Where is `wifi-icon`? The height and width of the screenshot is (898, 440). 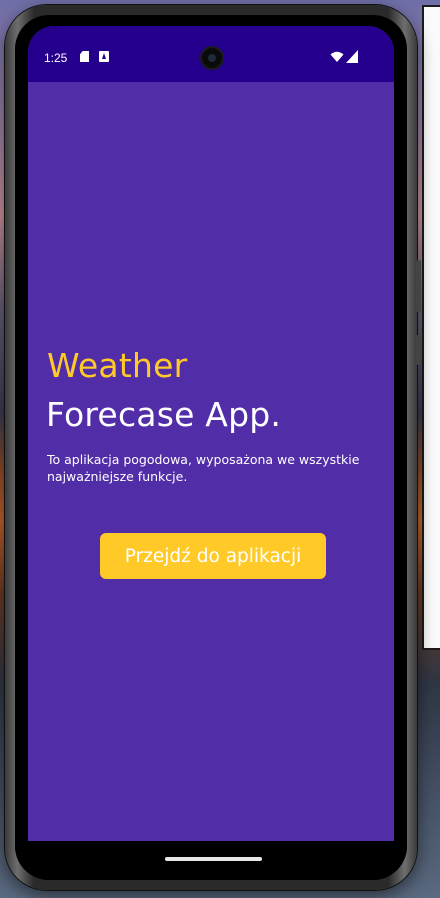
wifi-icon is located at coordinates (337, 56).